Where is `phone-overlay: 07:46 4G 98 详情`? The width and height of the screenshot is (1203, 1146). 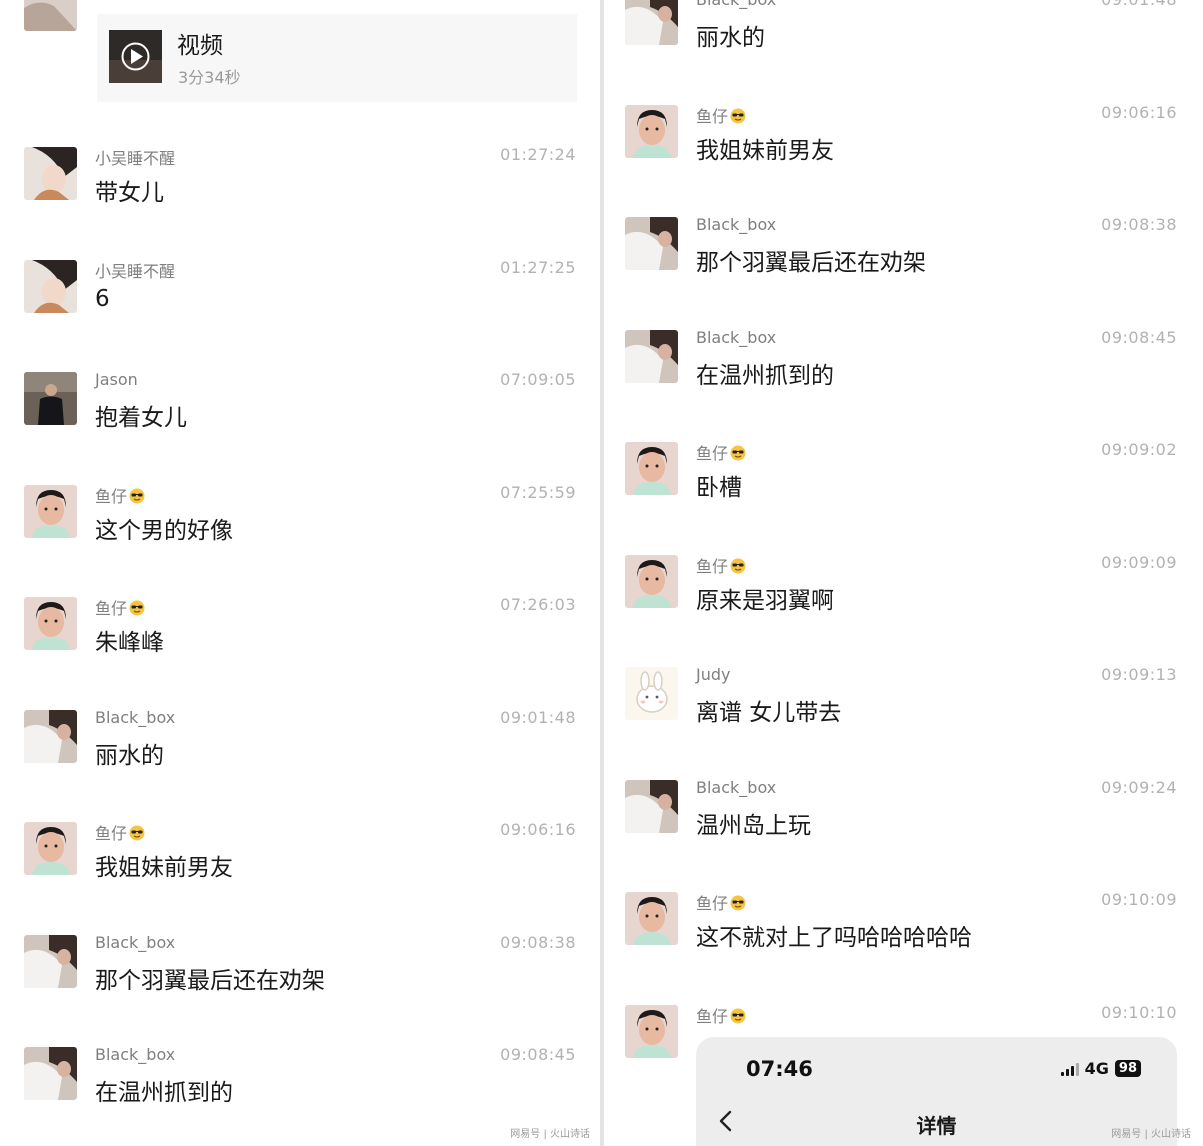
phone-overlay: 07:46 4G 98 详情 is located at coordinates (936, 1091).